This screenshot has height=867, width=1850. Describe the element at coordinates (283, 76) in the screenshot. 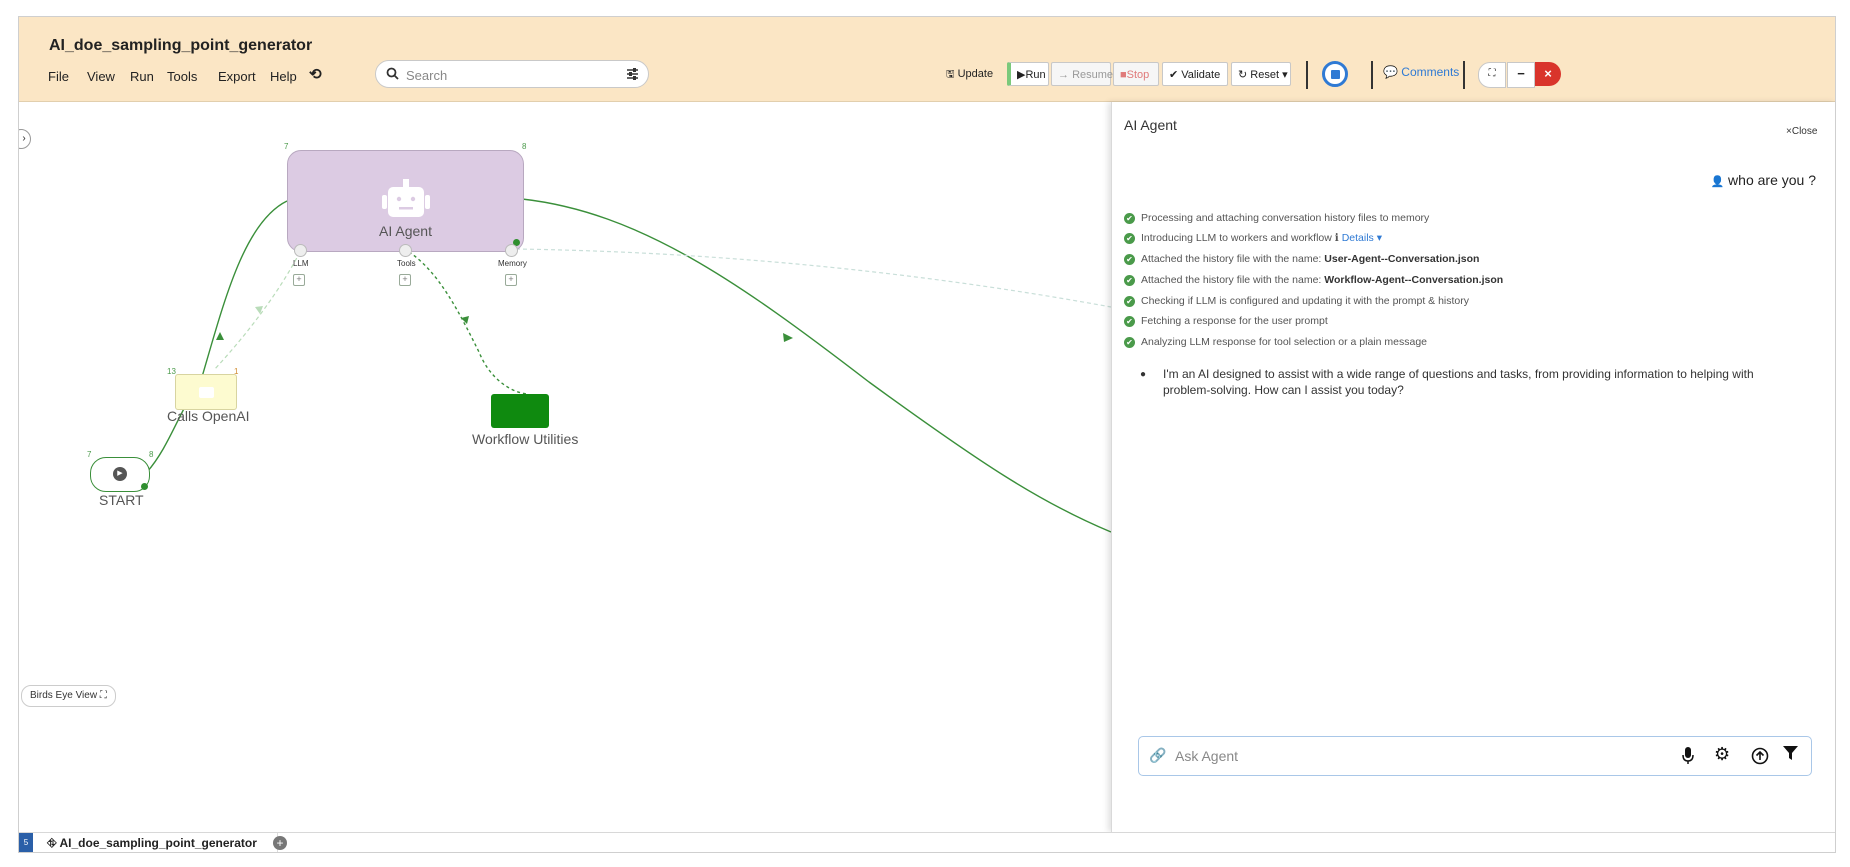

I see `menu-help: Help` at that location.